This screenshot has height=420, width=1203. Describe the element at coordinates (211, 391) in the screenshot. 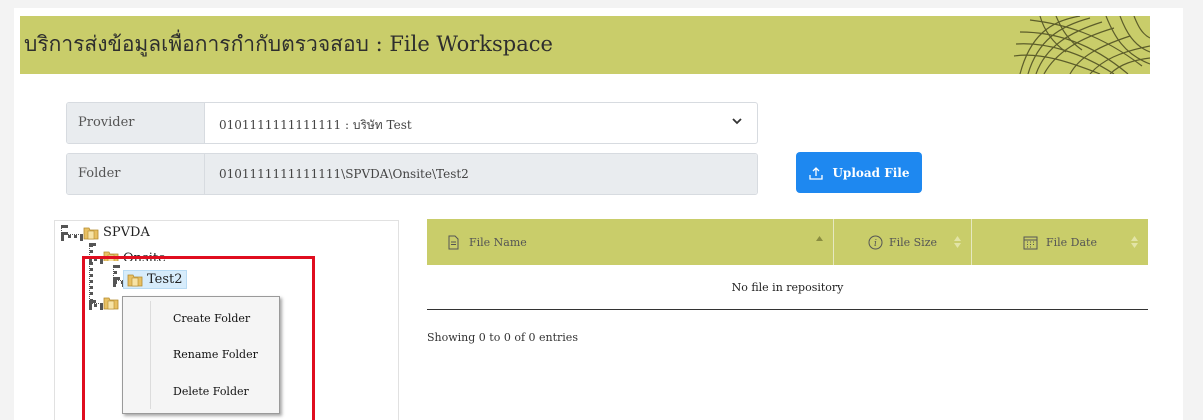

I see `menu-item-delete-folder: Delete Folder` at that location.